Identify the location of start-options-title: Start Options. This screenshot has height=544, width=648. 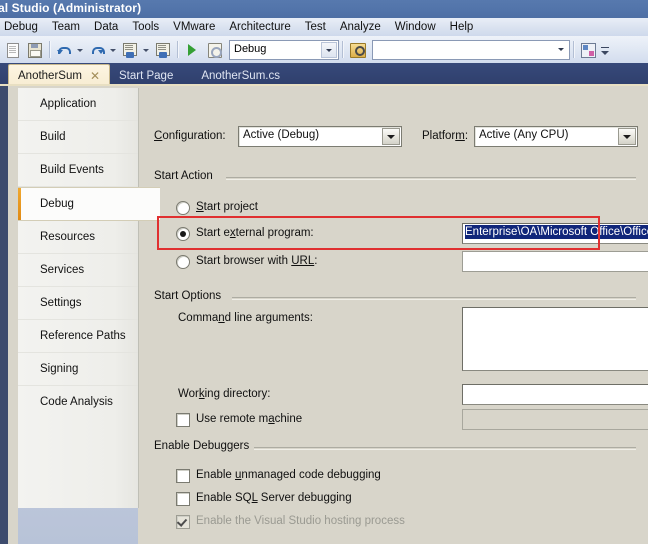
(190, 296).